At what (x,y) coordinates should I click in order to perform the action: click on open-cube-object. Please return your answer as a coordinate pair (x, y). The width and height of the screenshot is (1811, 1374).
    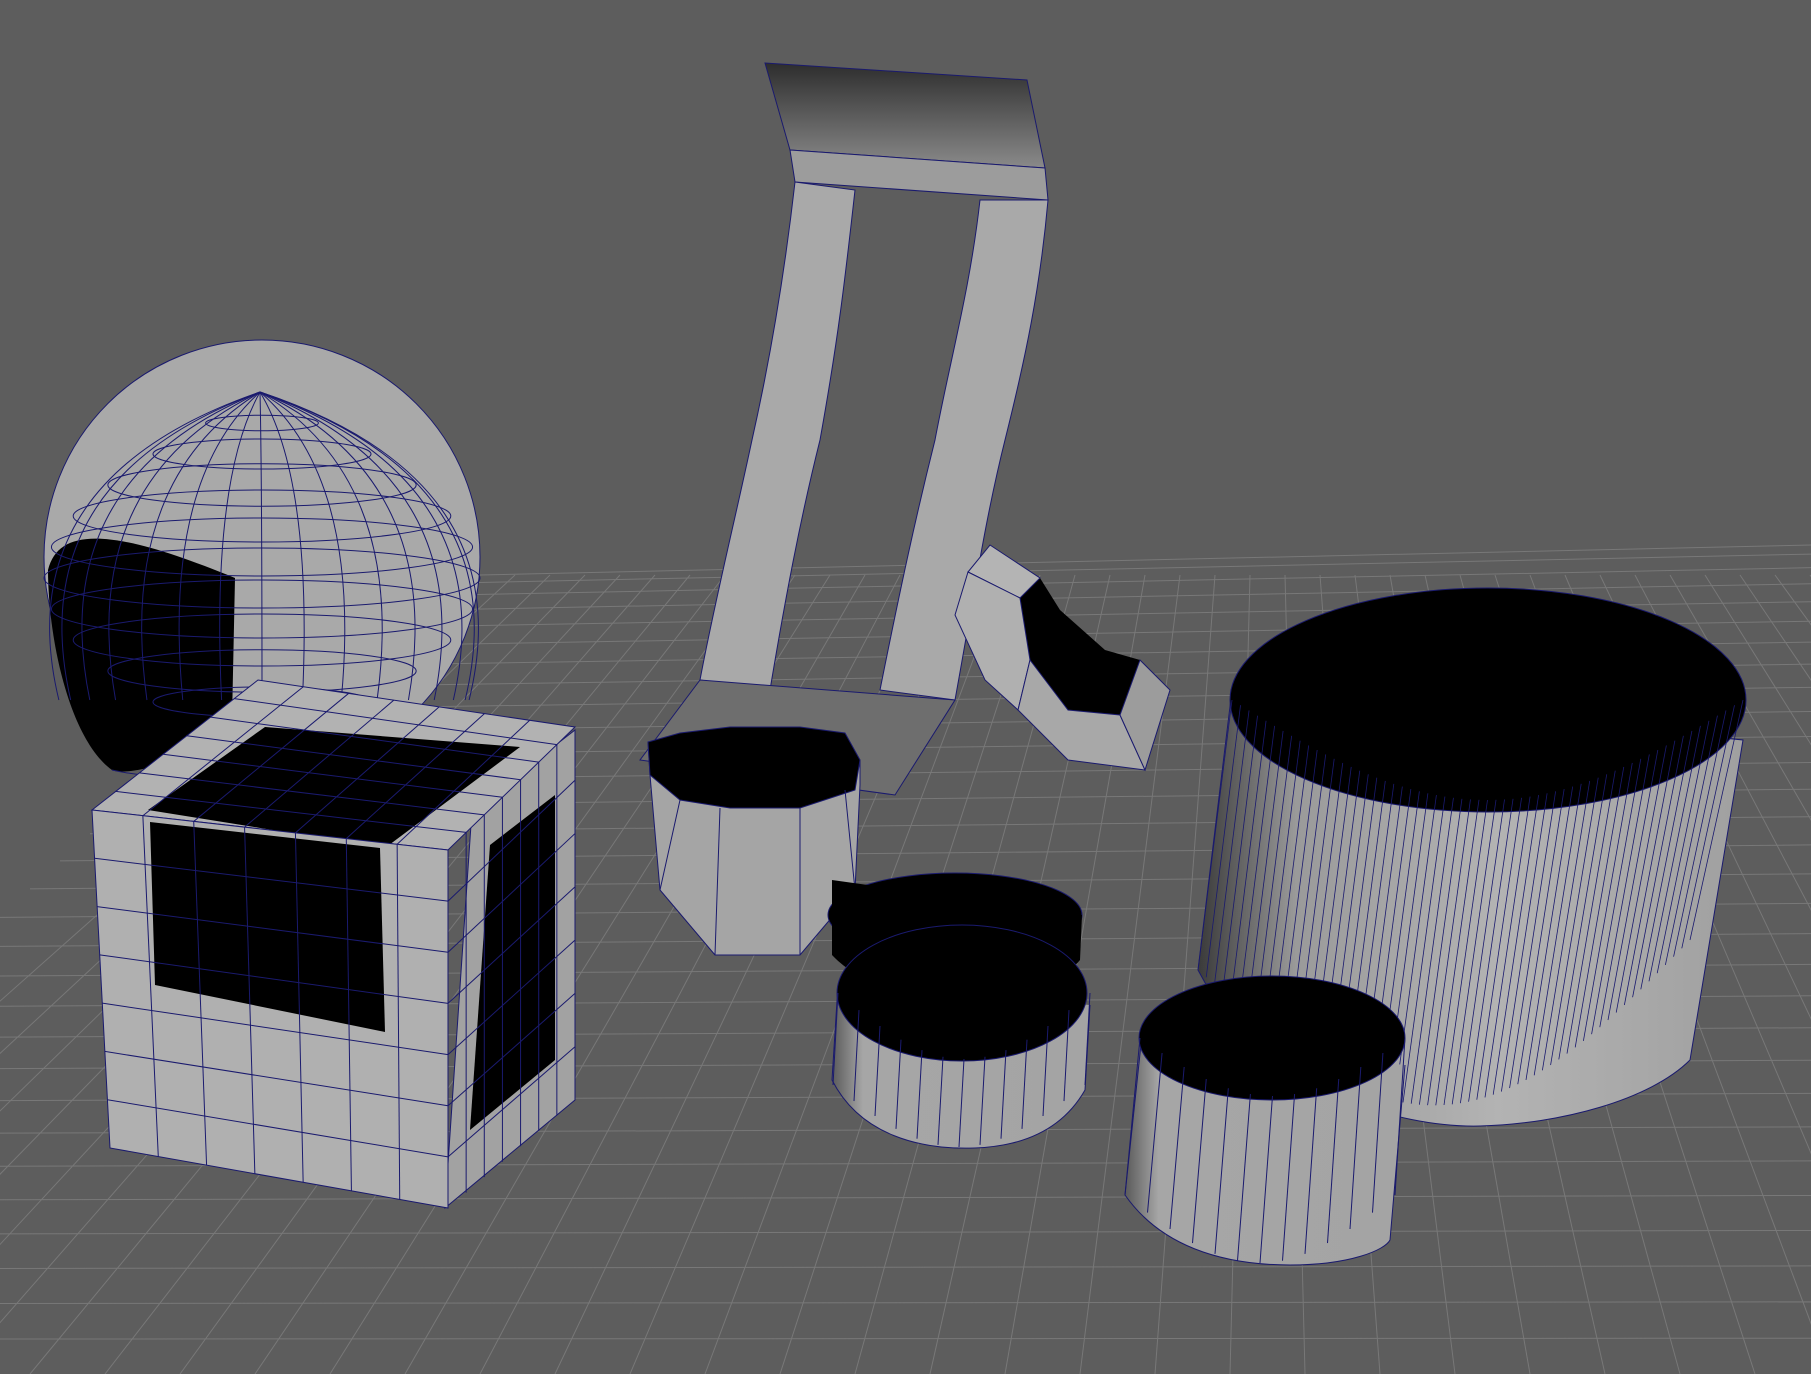
    Looking at the image, I should click on (333, 944).